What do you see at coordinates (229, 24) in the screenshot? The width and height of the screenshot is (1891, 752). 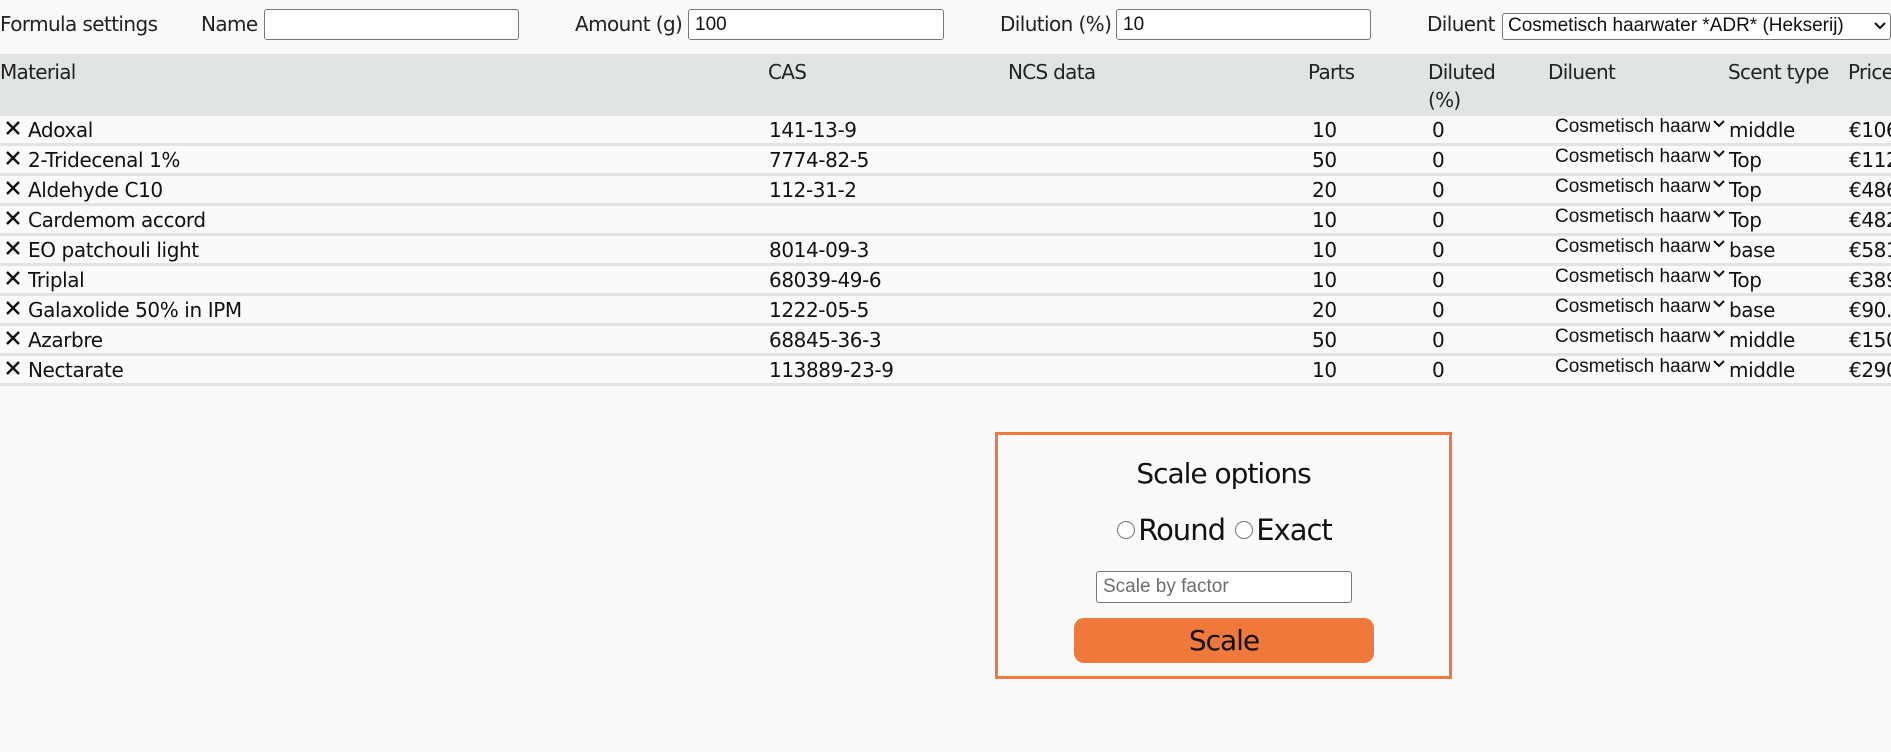 I see `name-label: Name` at bounding box center [229, 24].